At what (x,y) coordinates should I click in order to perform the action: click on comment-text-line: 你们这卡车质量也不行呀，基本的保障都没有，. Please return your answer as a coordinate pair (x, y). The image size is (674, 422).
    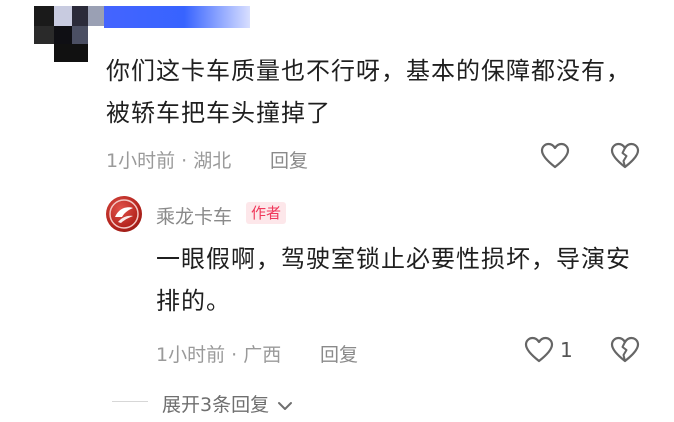
    Looking at the image, I should click on (368, 71).